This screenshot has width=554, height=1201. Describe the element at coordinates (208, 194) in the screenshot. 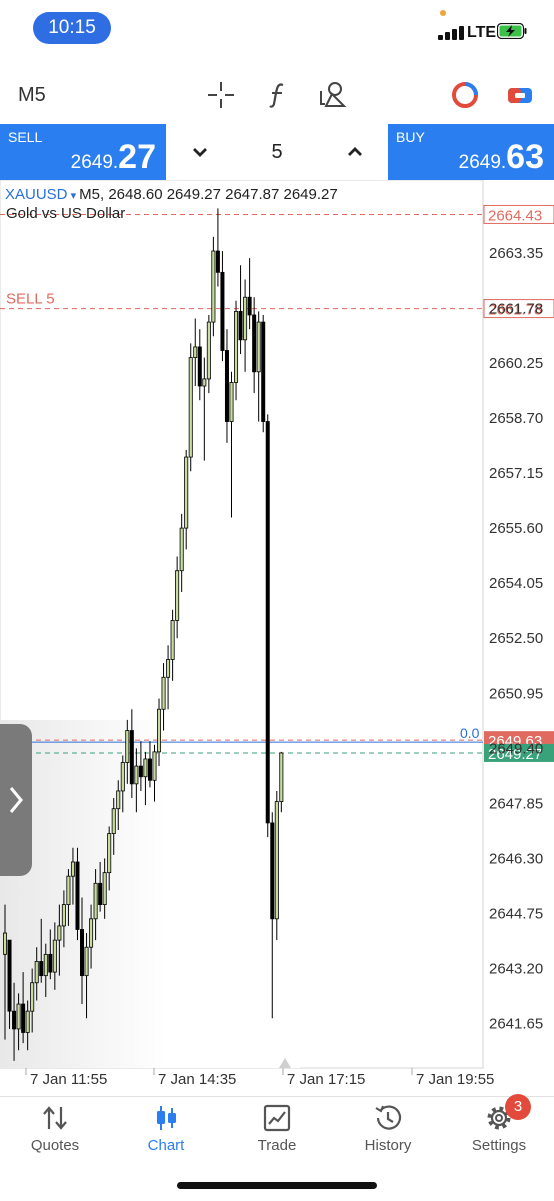

I see `ohlc-readout: M5, 2648.60 2649.27 2647.87 2649.27` at that location.